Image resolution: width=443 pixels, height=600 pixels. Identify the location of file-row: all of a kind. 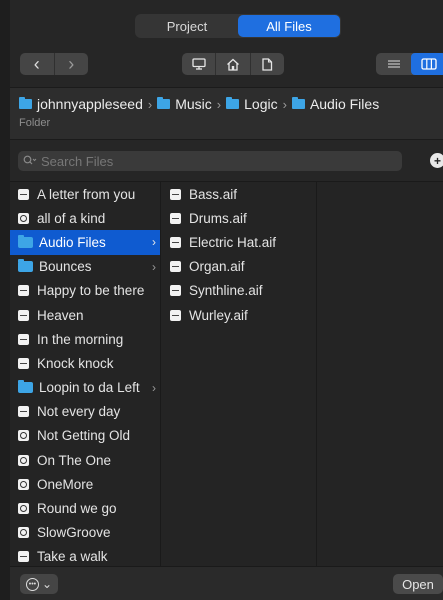
(85, 218).